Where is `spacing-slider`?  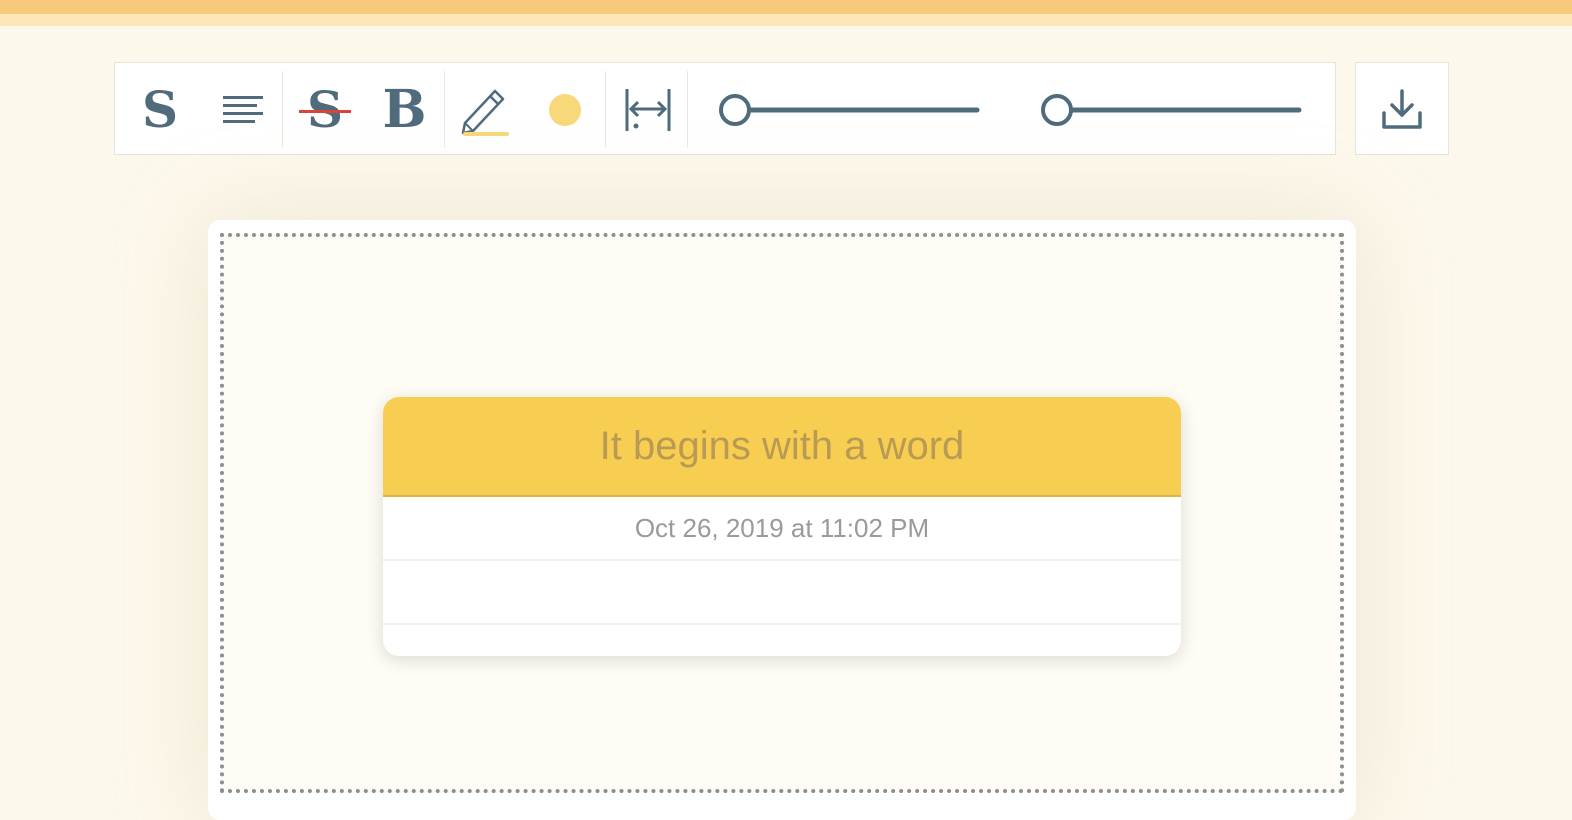
spacing-slider is located at coordinates (1172, 109).